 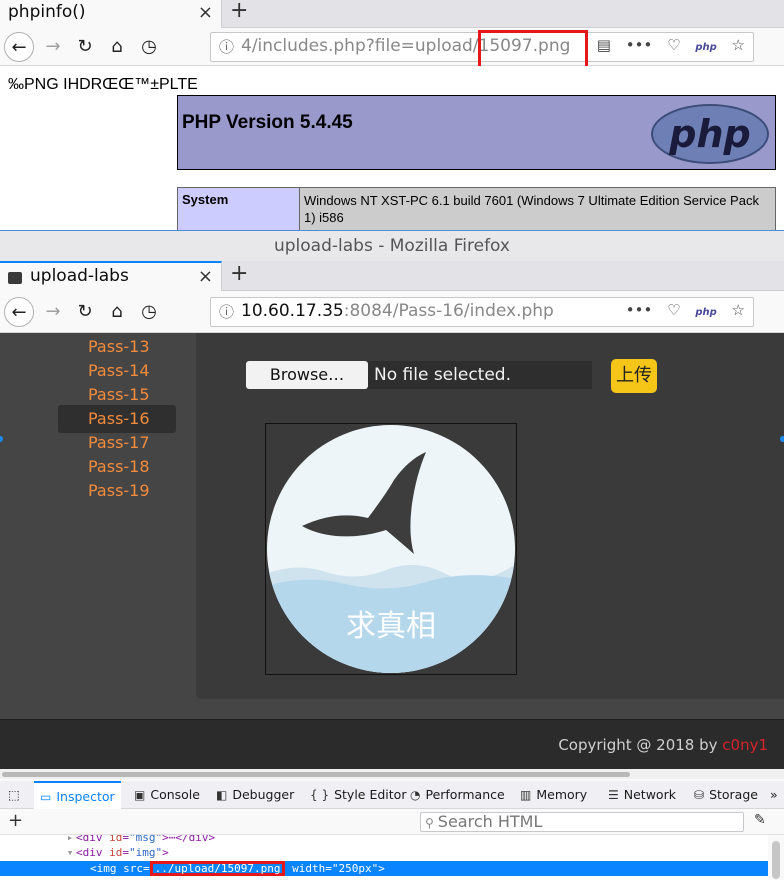 I want to click on tab-label: Network, so click(x=649, y=794).